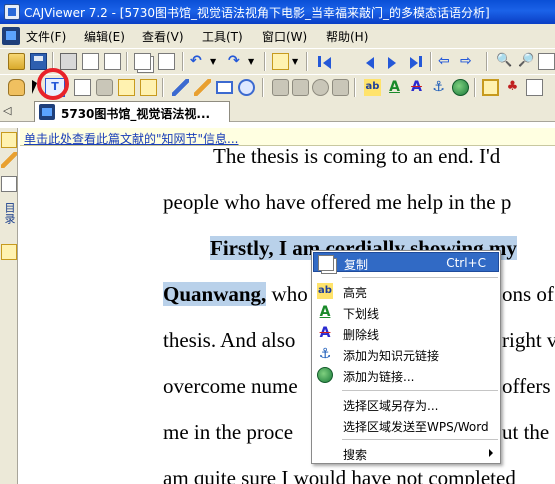  What do you see at coordinates (446, 61) in the screenshot?
I see `back-icon: ⇦` at bounding box center [446, 61].